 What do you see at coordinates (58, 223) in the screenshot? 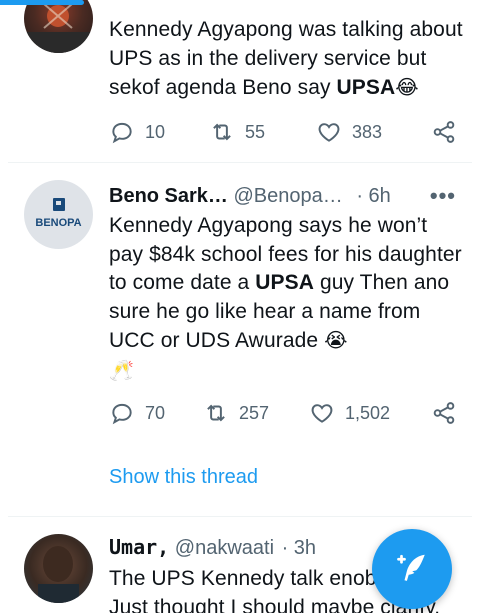
I see `svg-text: BENOPA` at bounding box center [58, 223].